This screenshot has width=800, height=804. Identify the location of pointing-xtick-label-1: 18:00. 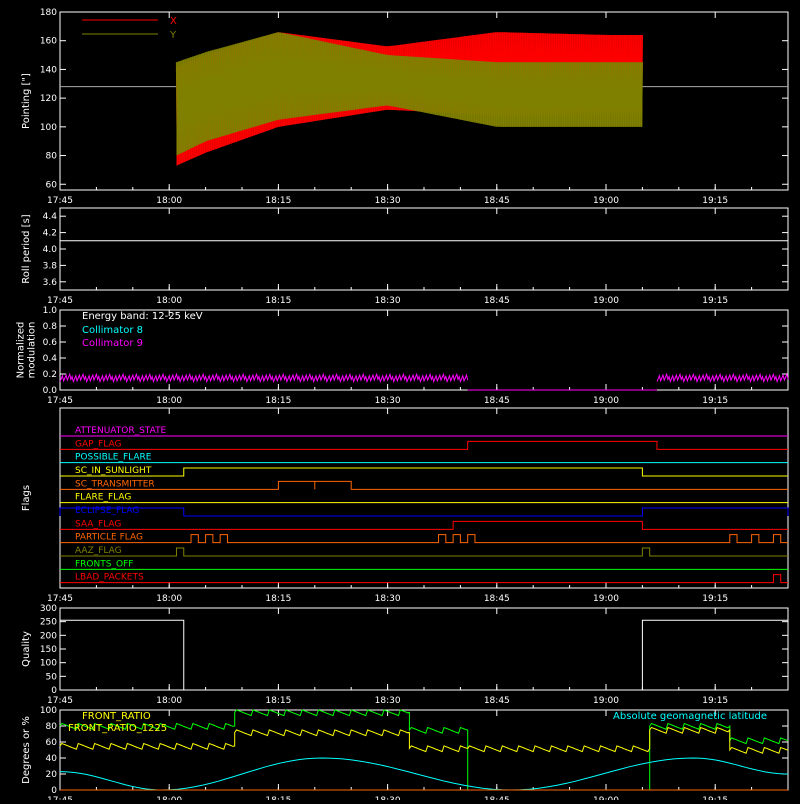
(169, 201).